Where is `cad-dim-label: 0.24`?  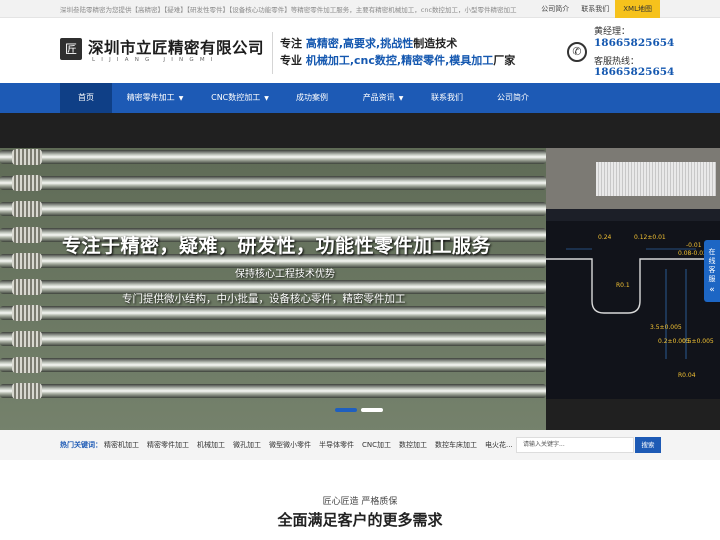 cad-dim-label: 0.24 is located at coordinates (605, 237).